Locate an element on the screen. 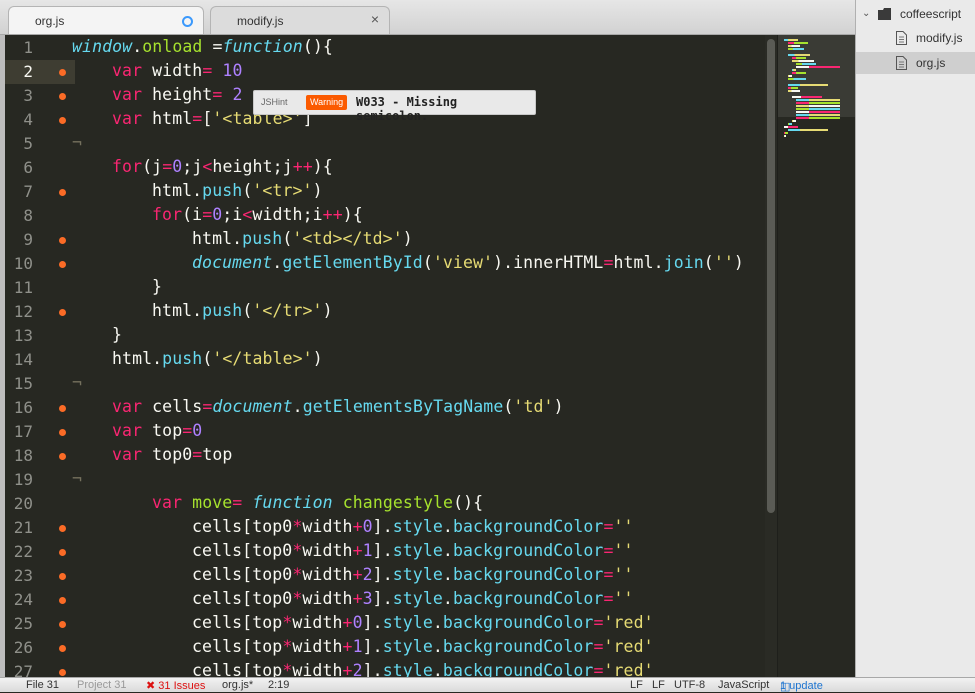 The width and height of the screenshot is (975, 693). line-number: 14 is located at coordinates (19, 359).